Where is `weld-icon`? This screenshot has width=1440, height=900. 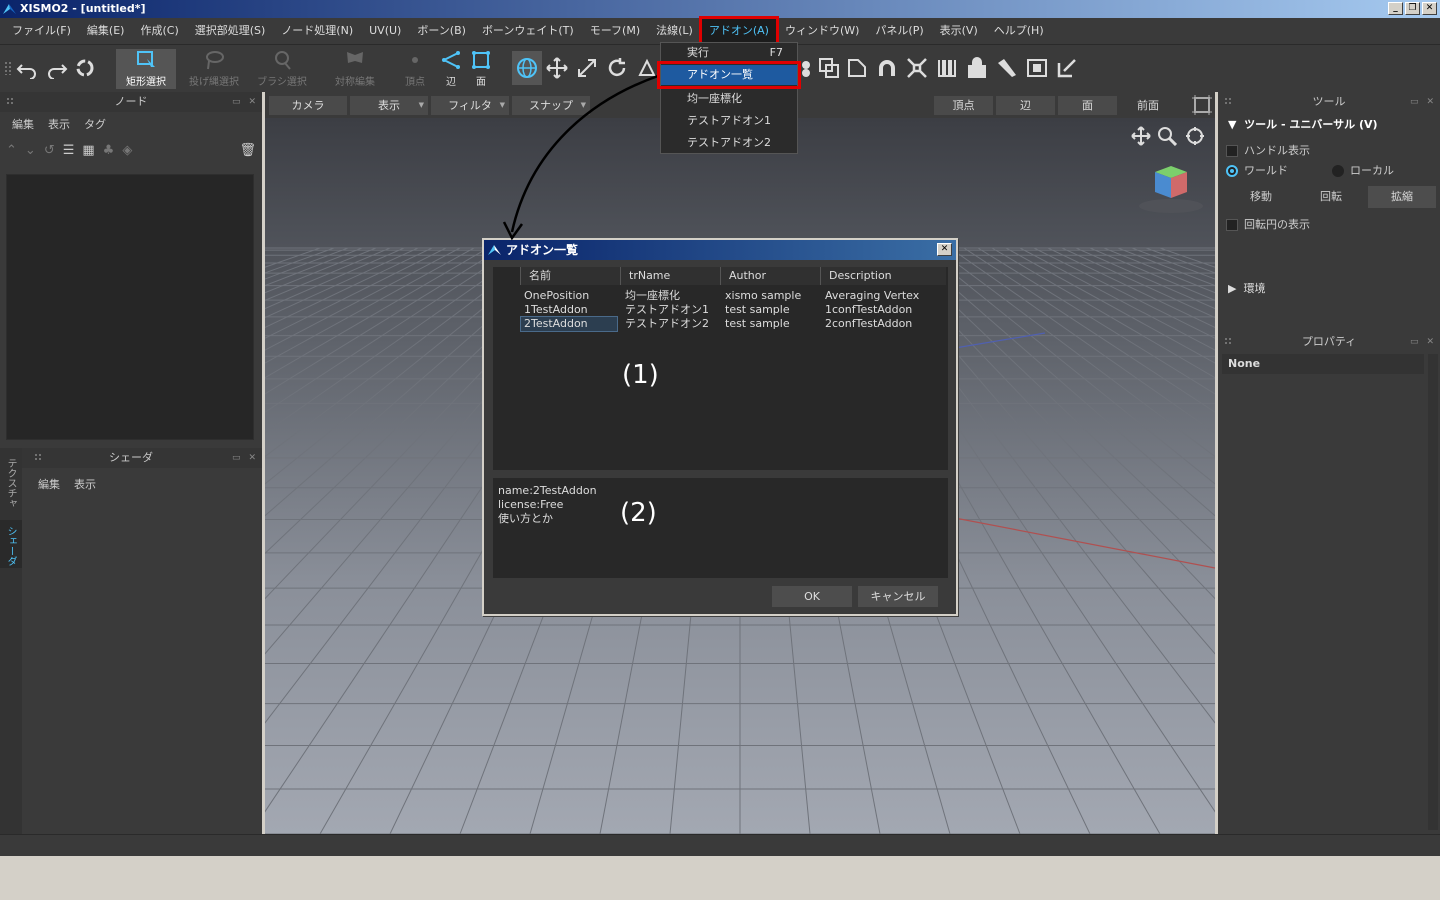 weld-icon is located at coordinates (809, 68).